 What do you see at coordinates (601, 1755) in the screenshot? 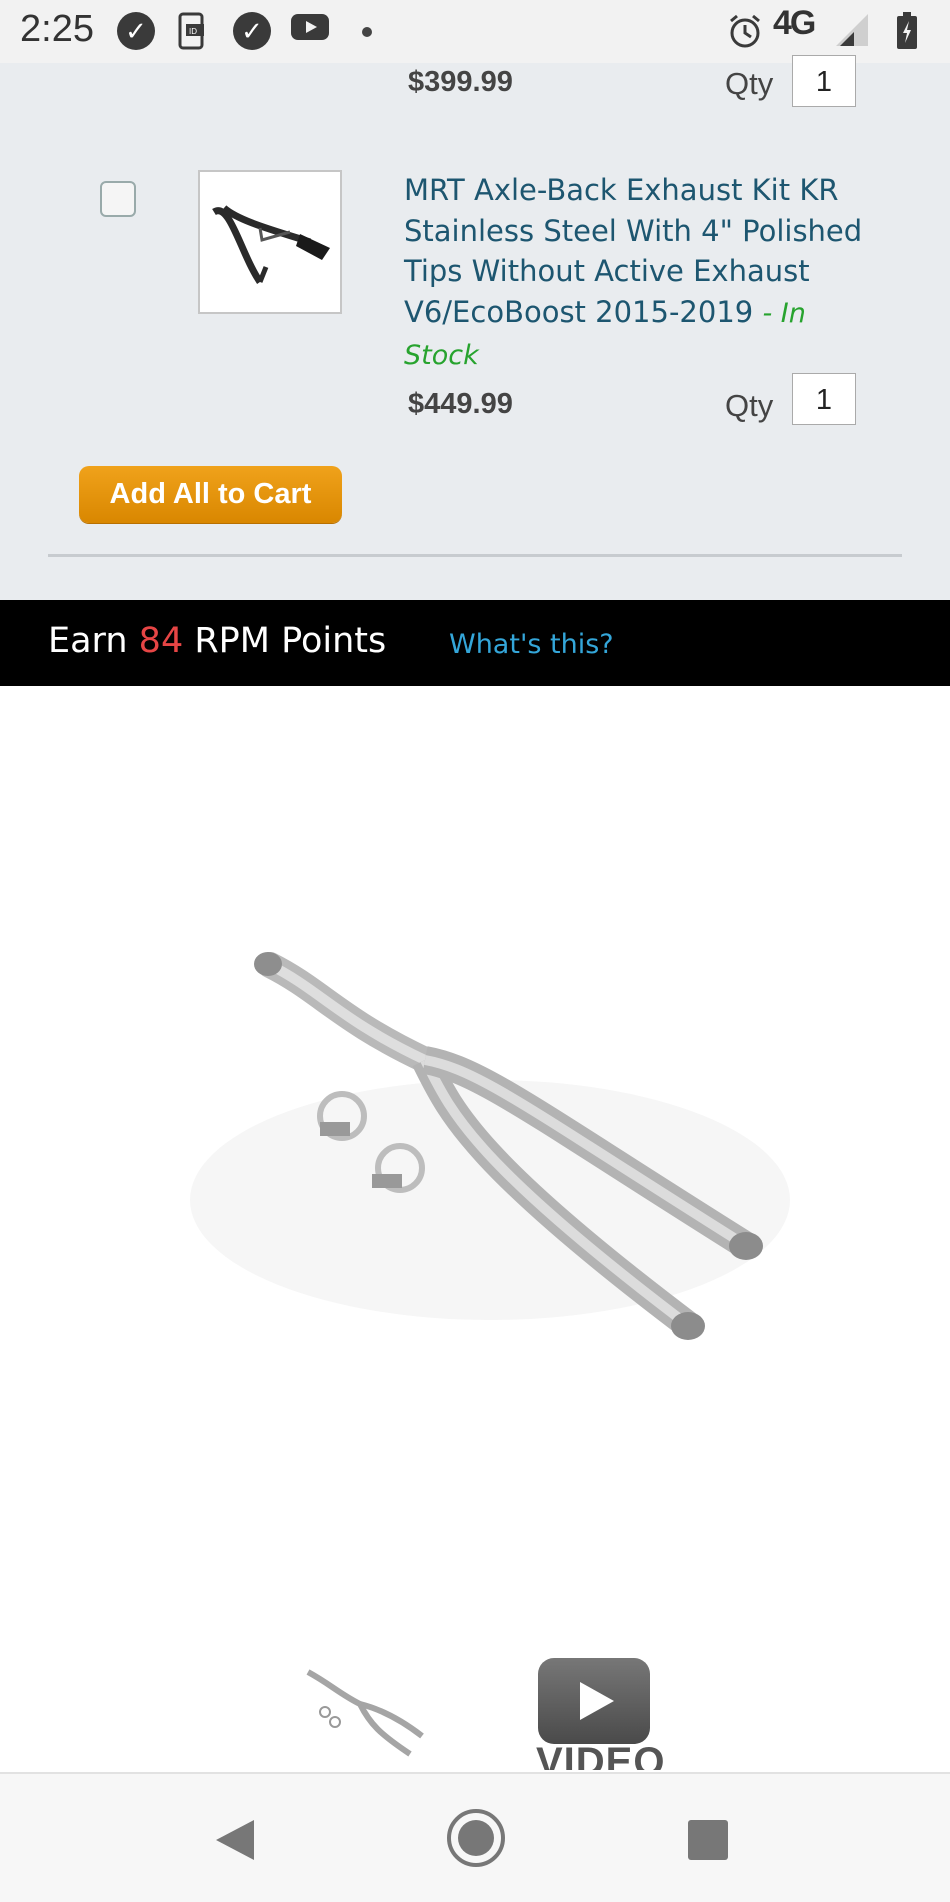
I see `video-label: VIDEO` at bounding box center [601, 1755].